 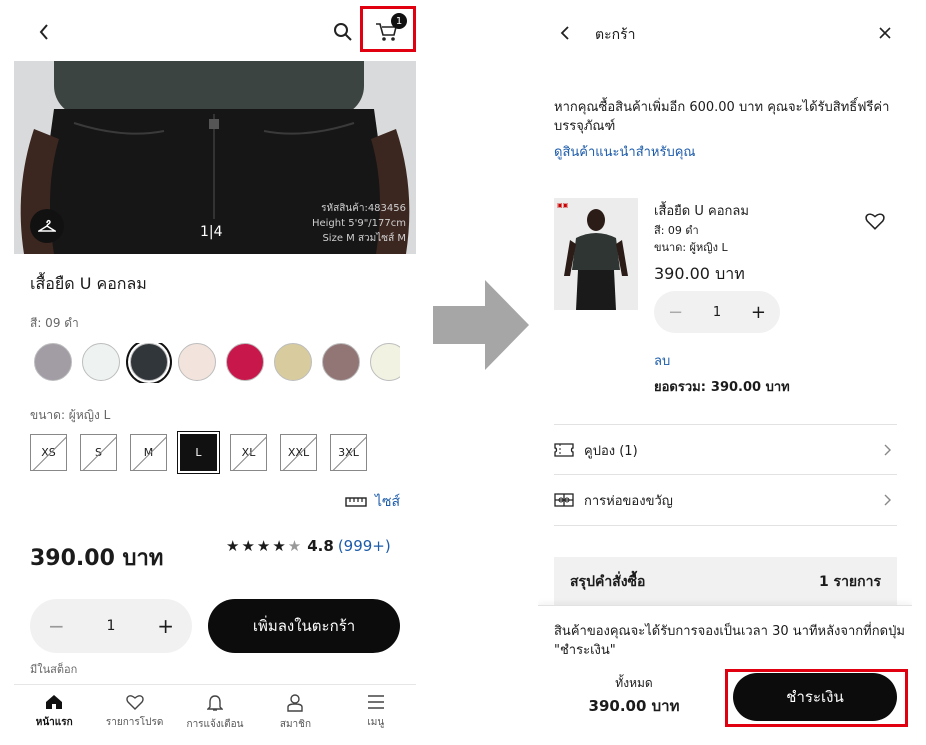 I want to click on subtotal-label: ยอดรวม:, so click(x=680, y=387).